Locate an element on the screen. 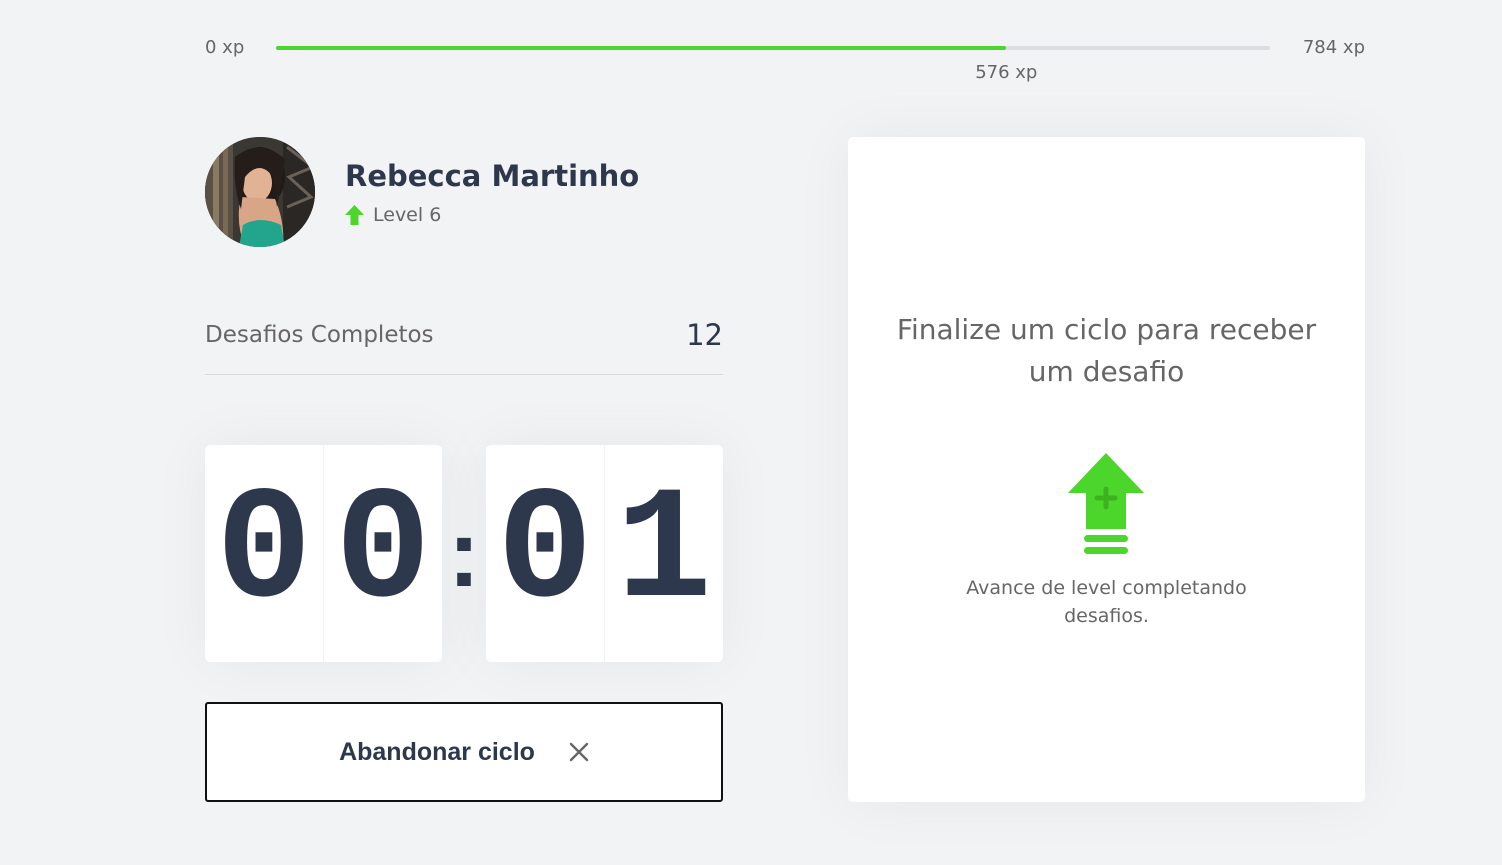 This screenshot has width=1502, height=865. level-label: Level 6 is located at coordinates (407, 215).